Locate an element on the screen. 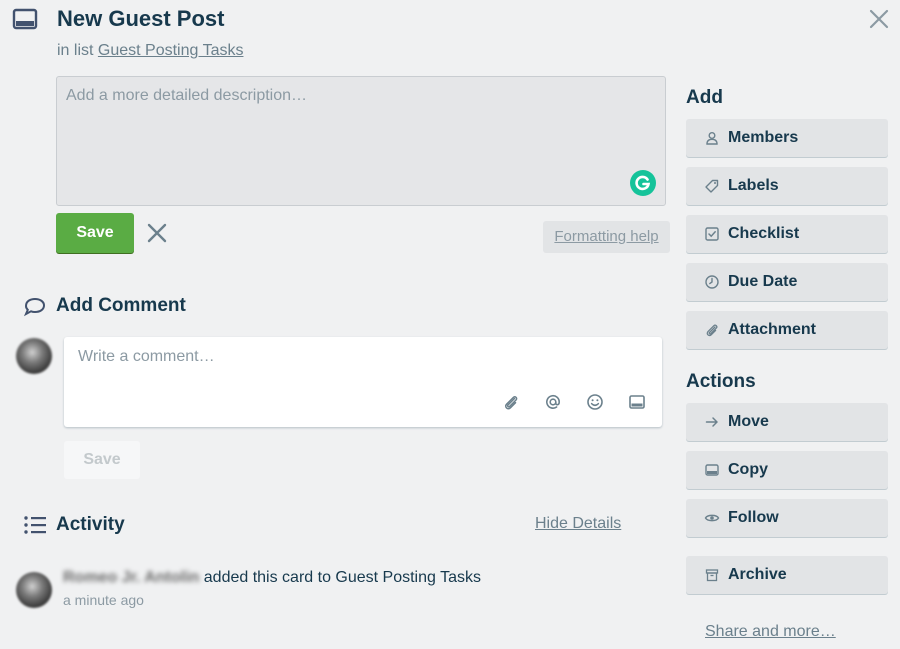 The height and width of the screenshot is (649, 900). copy-card-icon is located at coordinates (712, 470).